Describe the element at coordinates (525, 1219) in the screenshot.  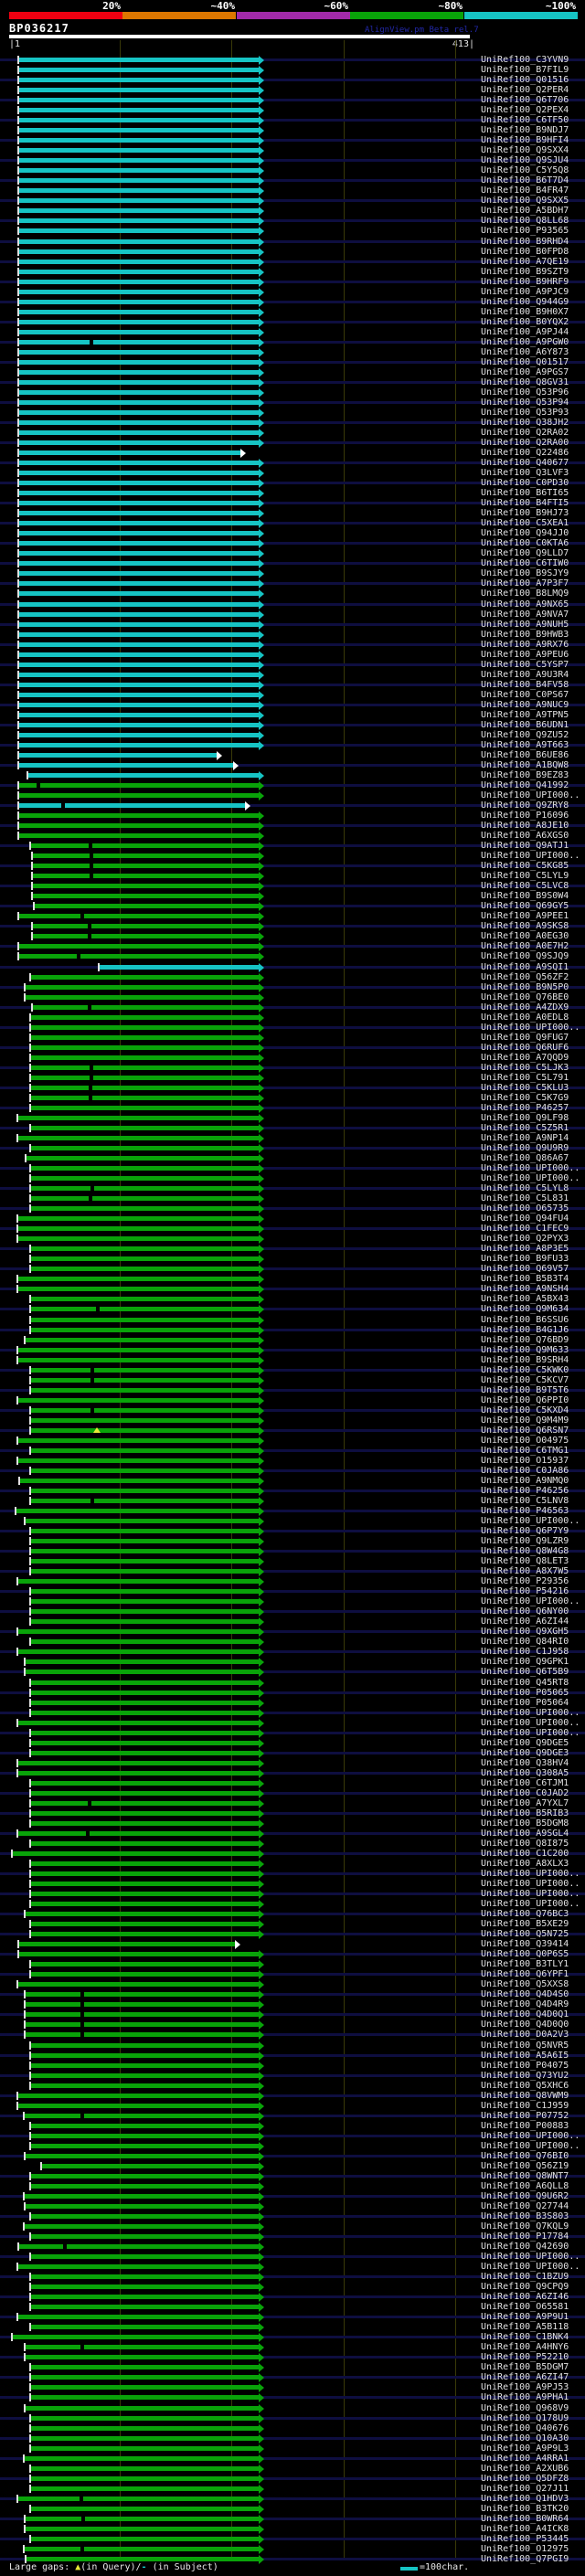
I see `hit-label: UniRef100_Q94FU4` at that location.